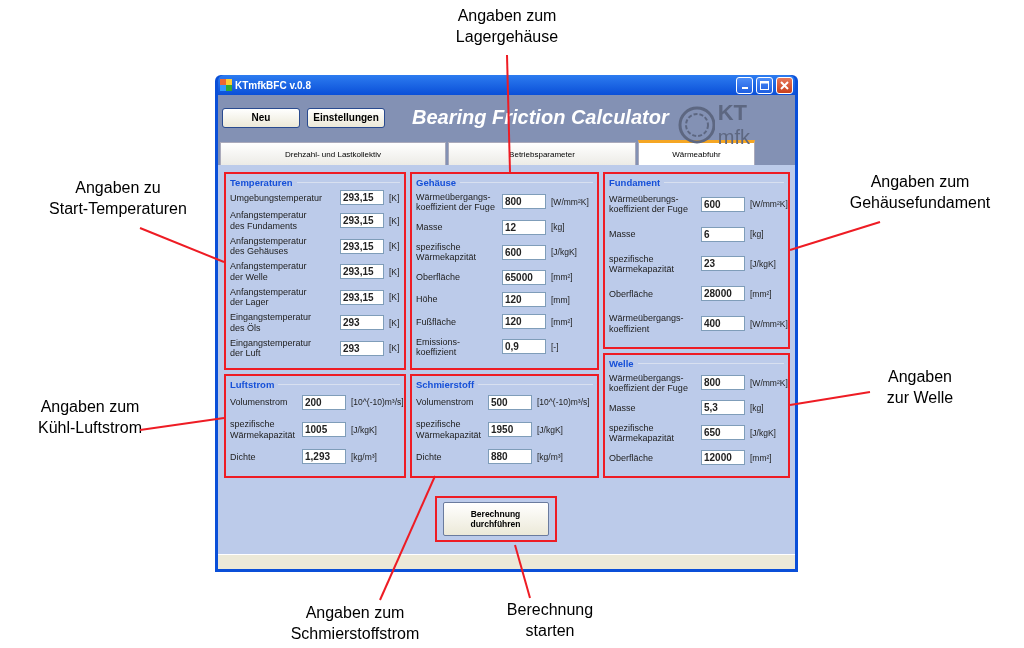  I want to click on annotation-label: Angaben zur Welle, so click(920, 387).